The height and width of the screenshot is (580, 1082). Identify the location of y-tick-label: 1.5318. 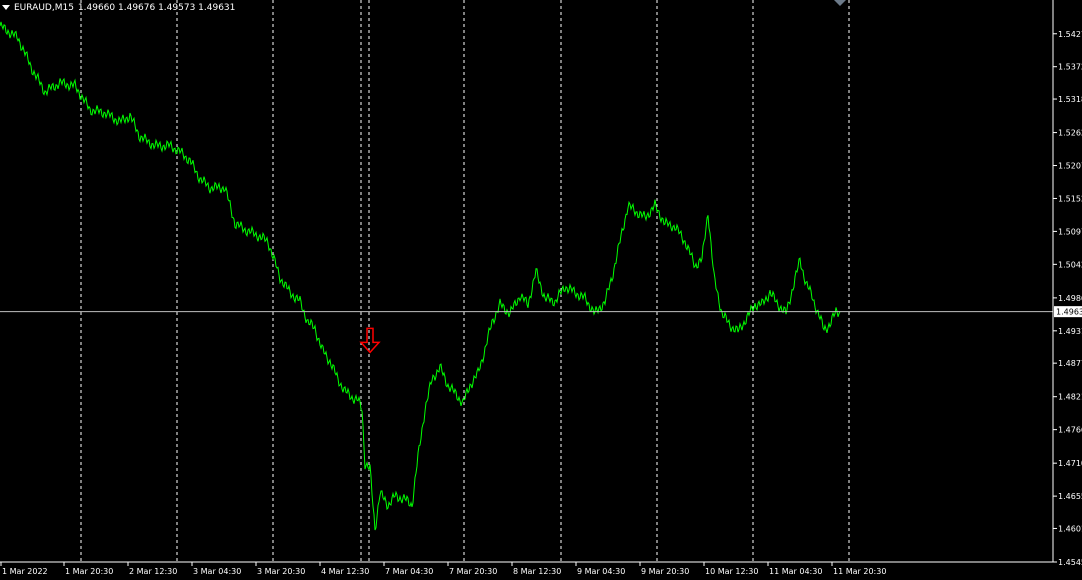
(1070, 99).